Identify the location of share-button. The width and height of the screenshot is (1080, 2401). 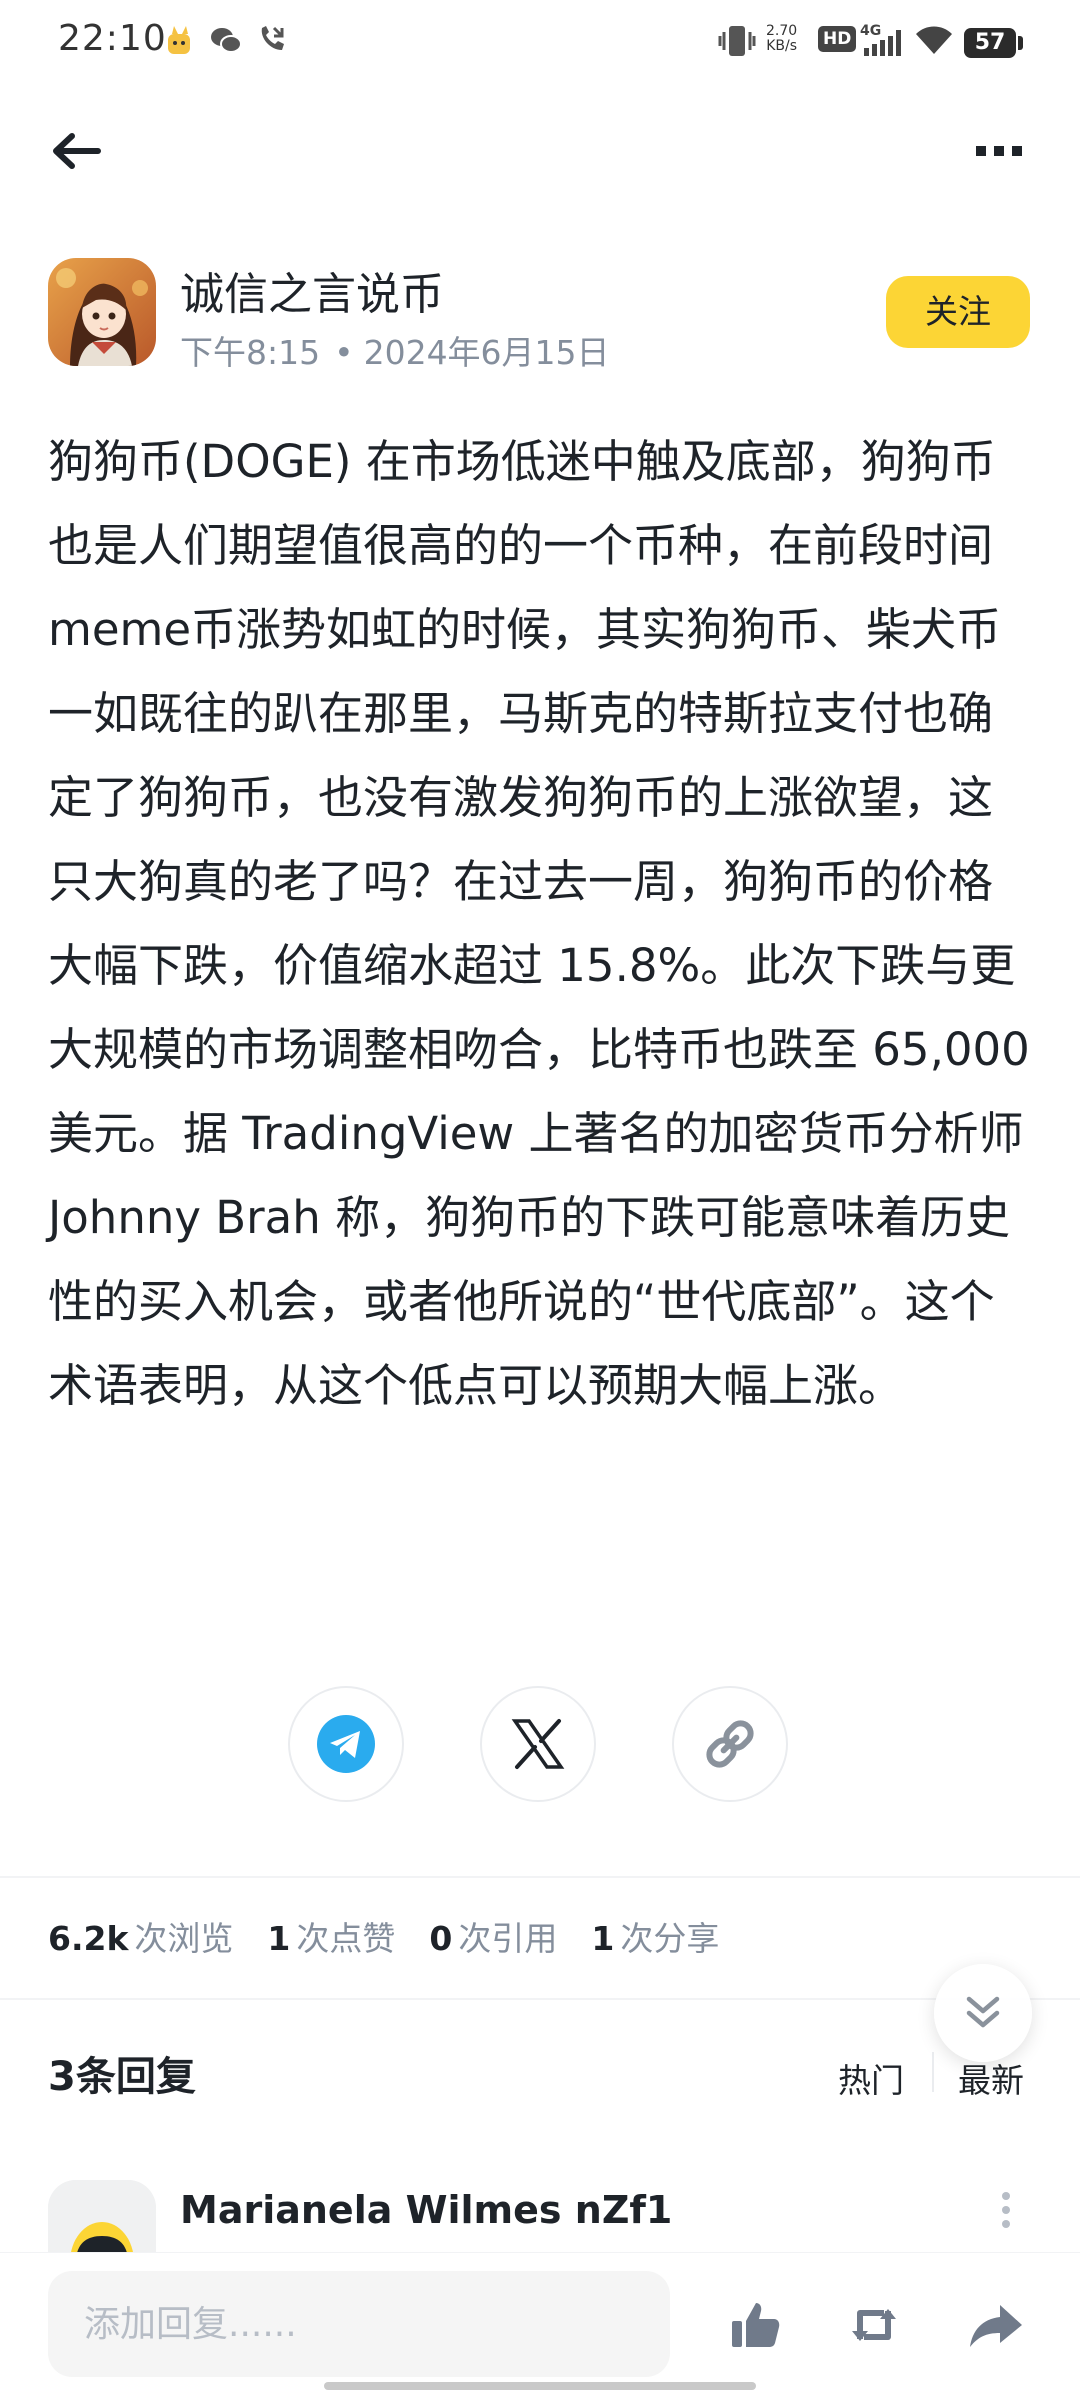
(996, 2325).